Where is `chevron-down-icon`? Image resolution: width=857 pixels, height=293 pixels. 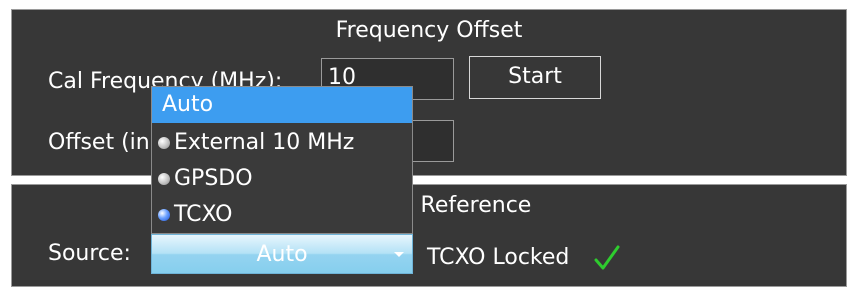 chevron-down-icon is located at coordinates (399, 254).